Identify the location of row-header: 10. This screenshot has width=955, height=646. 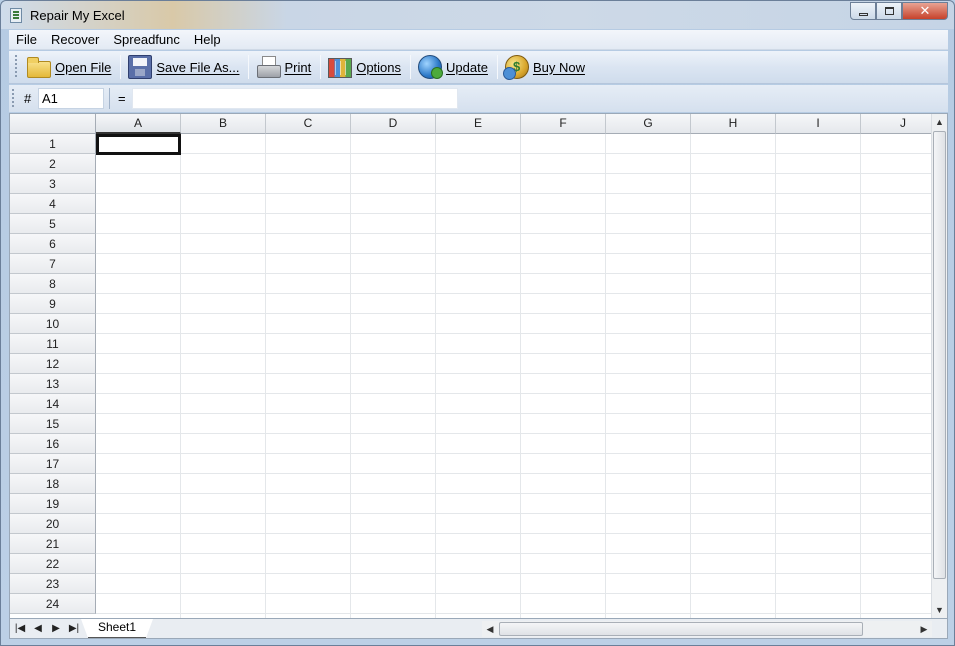
(53, 324).